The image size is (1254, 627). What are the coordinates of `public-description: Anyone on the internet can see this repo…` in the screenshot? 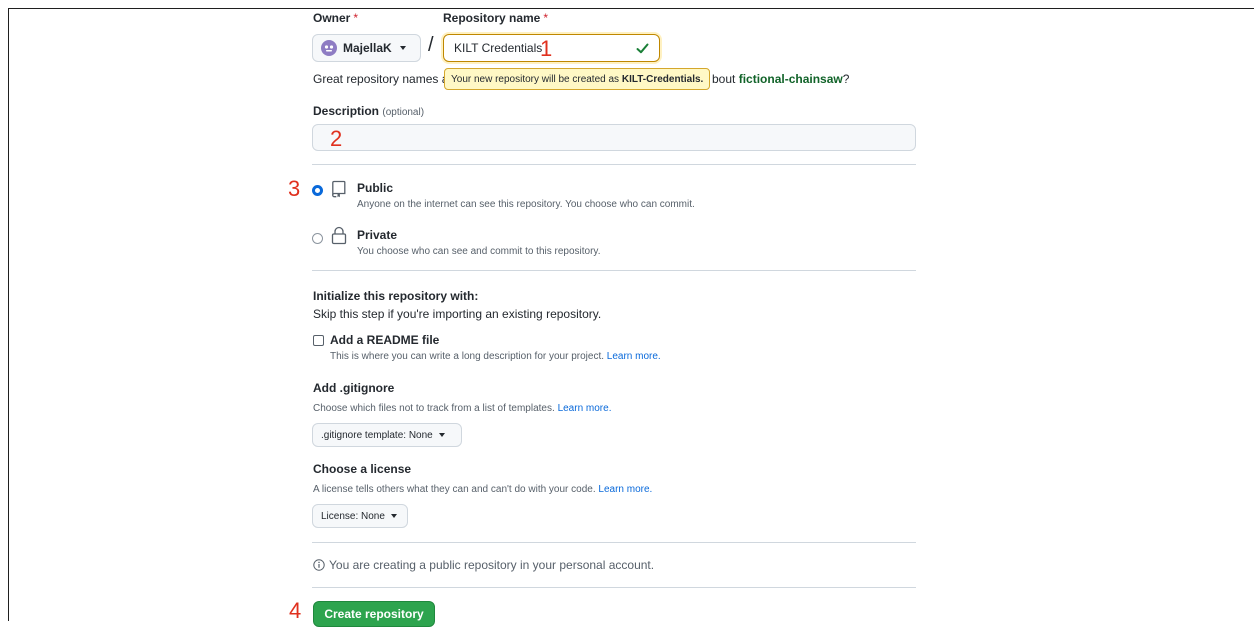 It's located at (526, 204).